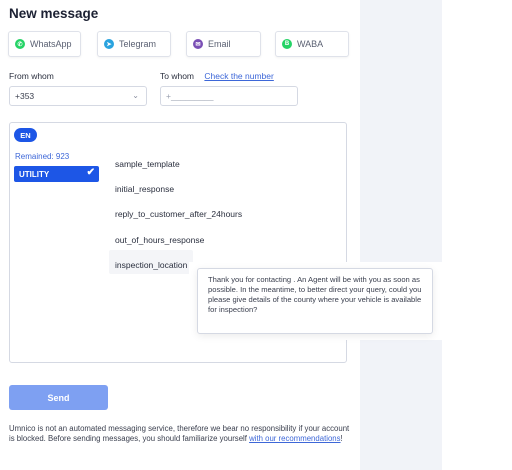 The image size is (512, 470). Describe the element at coordinates (138, 44) in the screenshot. I see `channel-label: Telegram` at that location.